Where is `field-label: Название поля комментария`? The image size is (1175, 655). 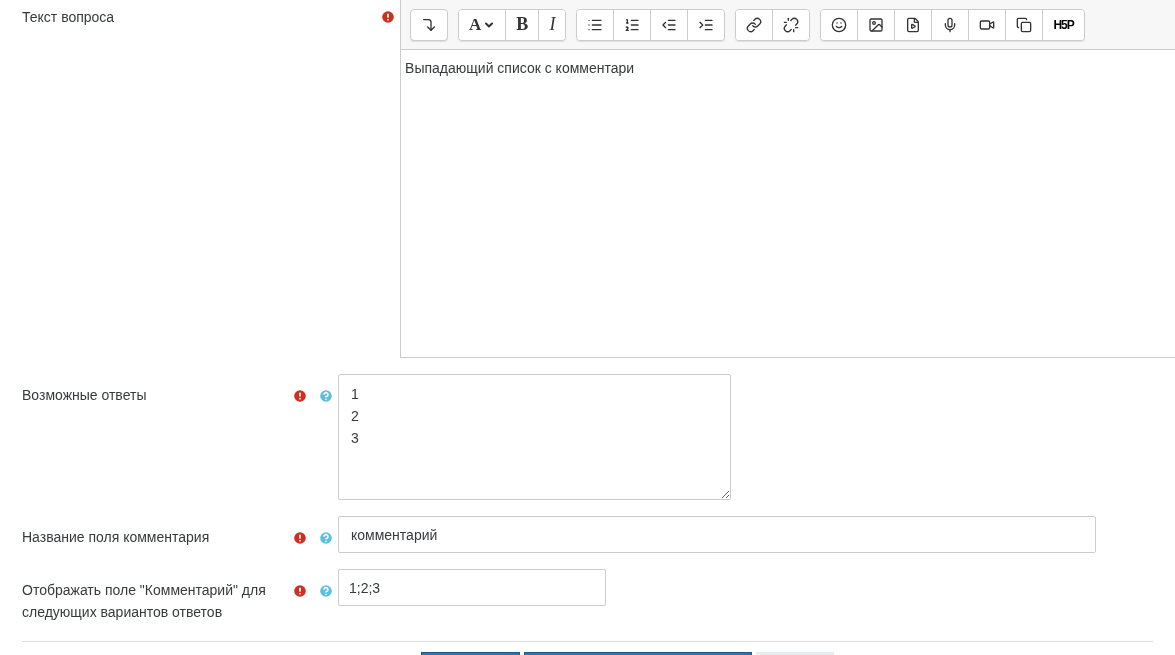 field-label: Название поля комментария is located at coordinates (116, 537).